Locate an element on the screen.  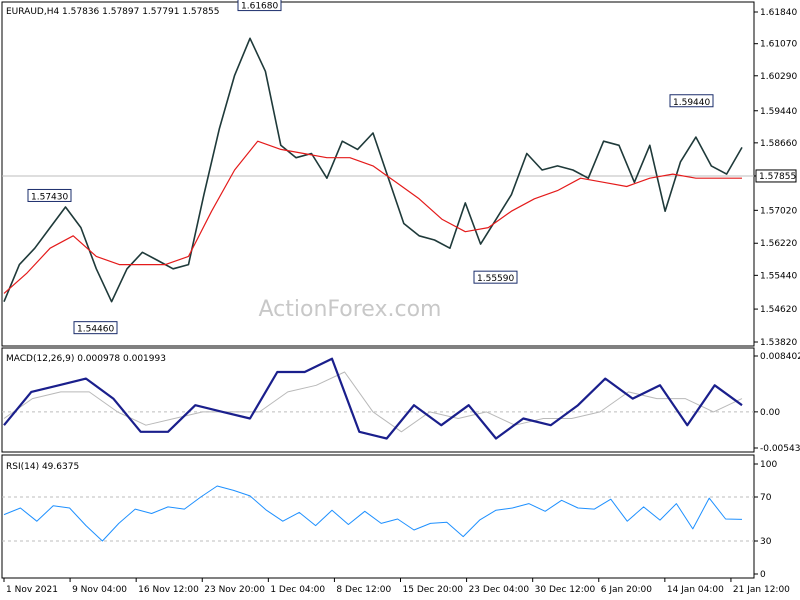
annotation-label: 1.57430 is located at coordinates (49, 197).